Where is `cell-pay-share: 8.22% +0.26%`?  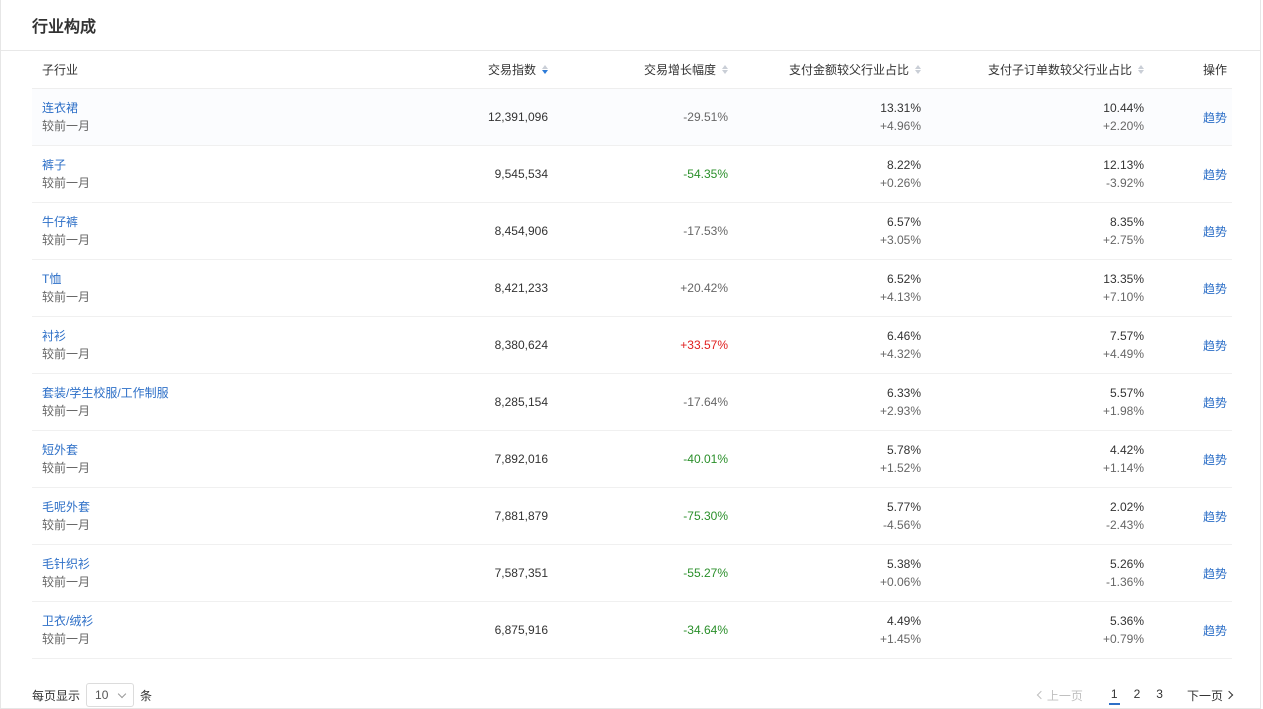
cell-pay-share: 8.22% +0.26% is located at coordinates (824, 174).